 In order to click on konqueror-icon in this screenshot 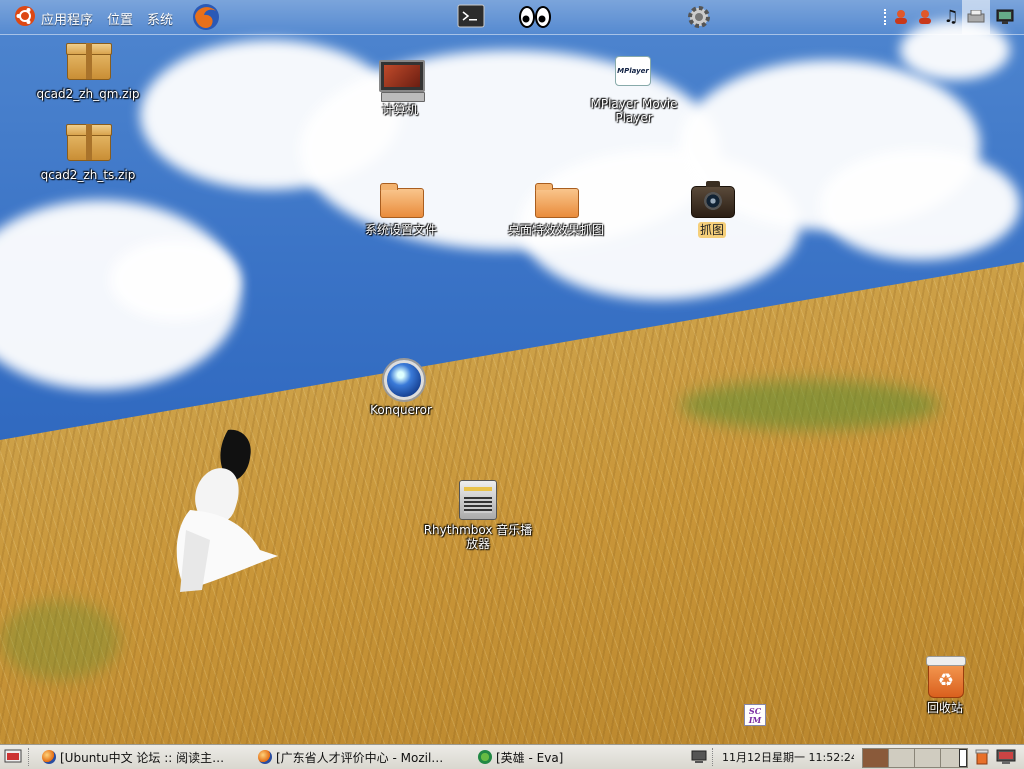, I will do `click(401, 379)`.